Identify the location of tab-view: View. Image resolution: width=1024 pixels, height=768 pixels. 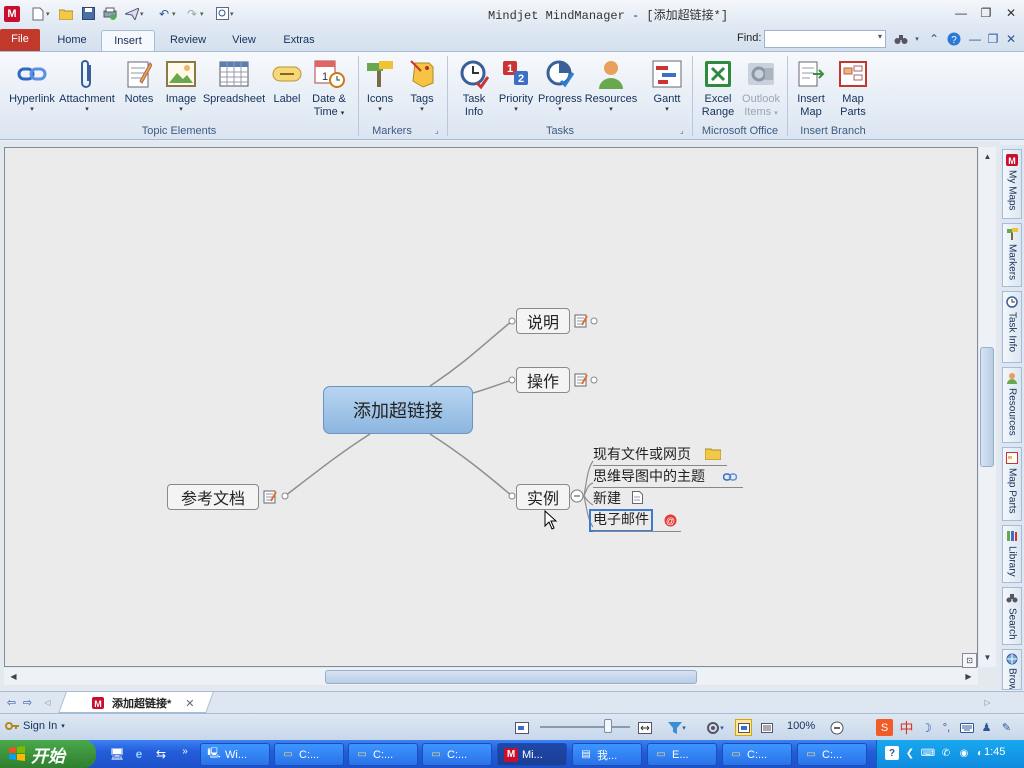
(244, 40).